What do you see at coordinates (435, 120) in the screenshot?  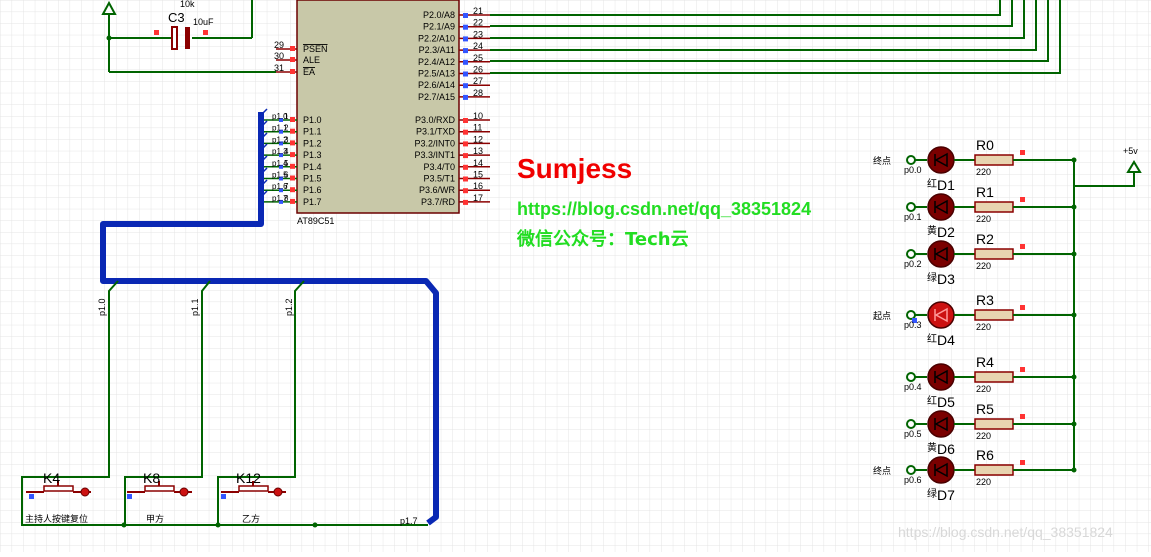 I see `p3-pin-label: P3.0/RXD` at bounding box center [435, 120].